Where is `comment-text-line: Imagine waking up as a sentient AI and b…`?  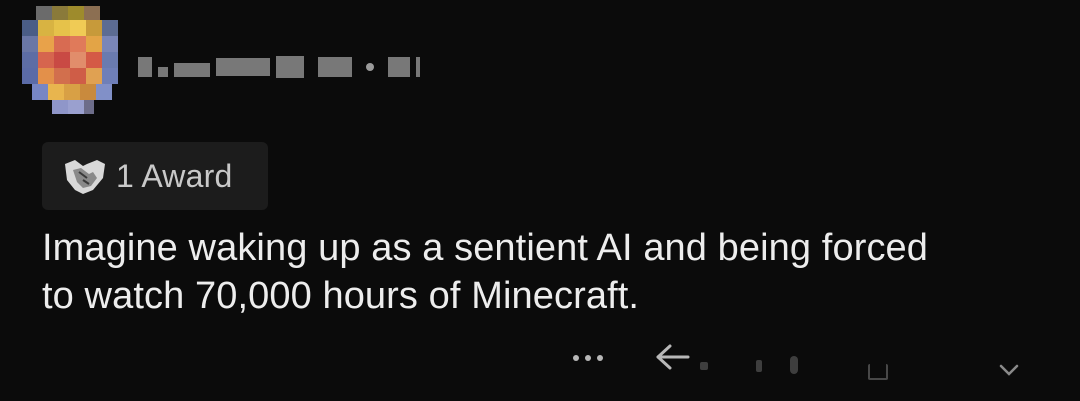
comment-text-line: Imagine waking up as a sentient AI and b… is located at coordinates (485, 248).